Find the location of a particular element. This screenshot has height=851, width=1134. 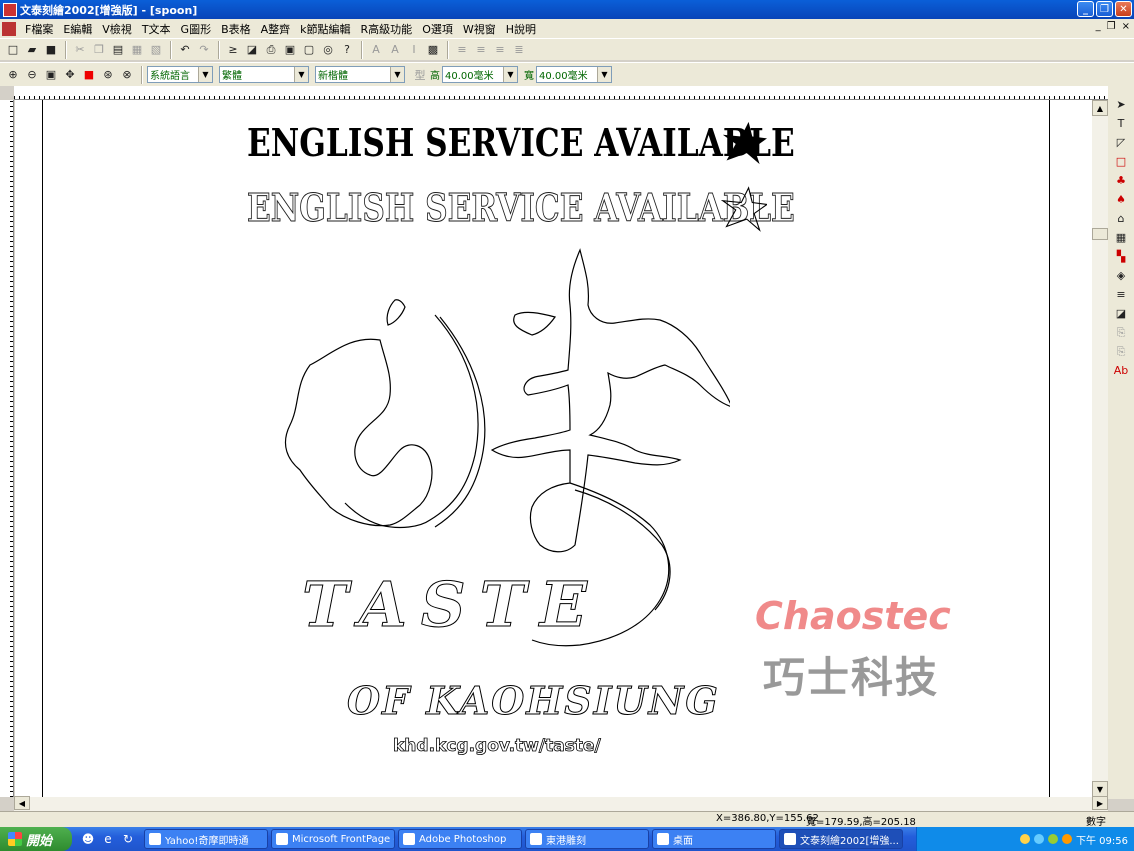

corner-tool-icon: ◪ is located at coordinates (1121, 313).